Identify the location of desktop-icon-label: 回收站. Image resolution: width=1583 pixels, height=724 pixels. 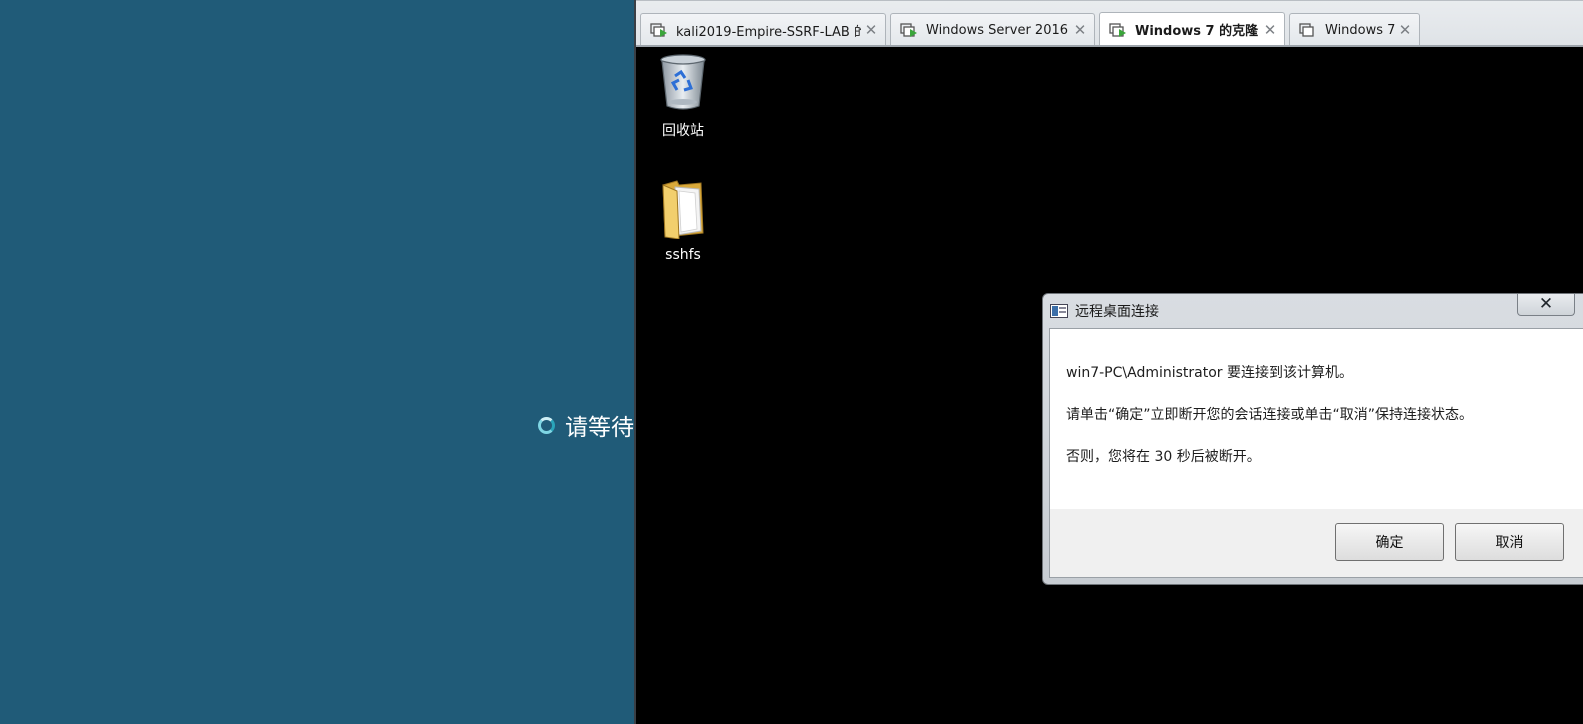
(683, 131).